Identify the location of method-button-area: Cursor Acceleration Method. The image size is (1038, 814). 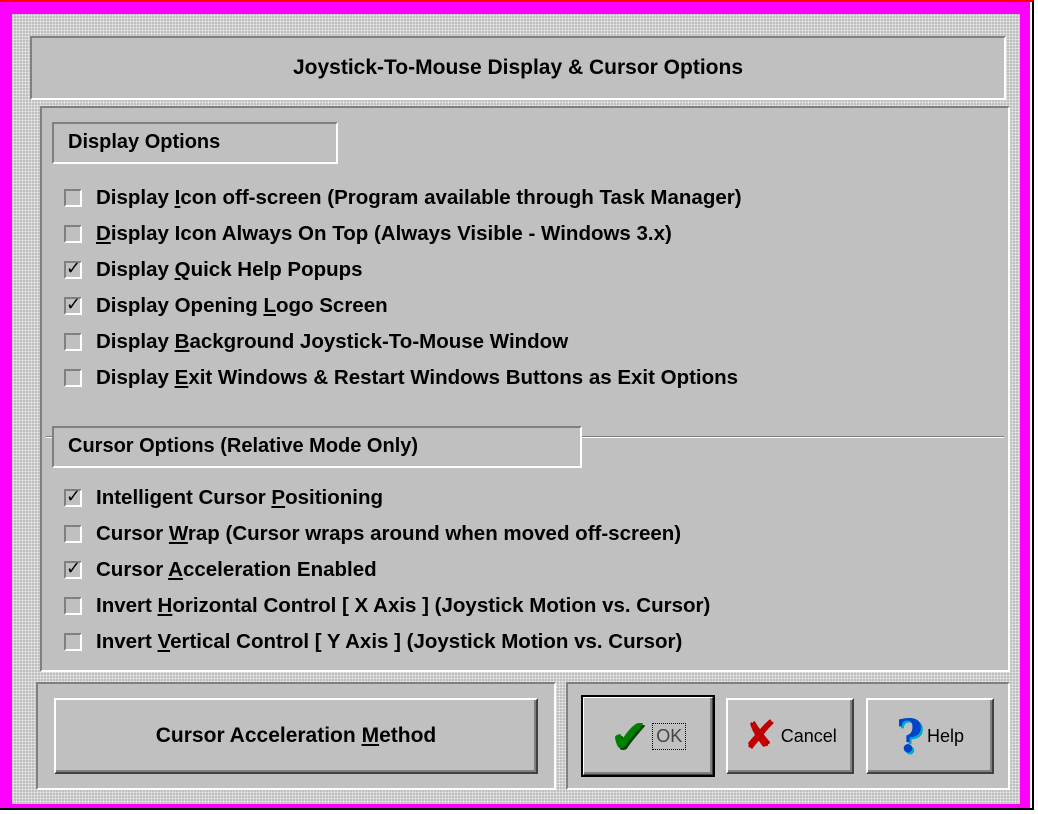
(296, 736).